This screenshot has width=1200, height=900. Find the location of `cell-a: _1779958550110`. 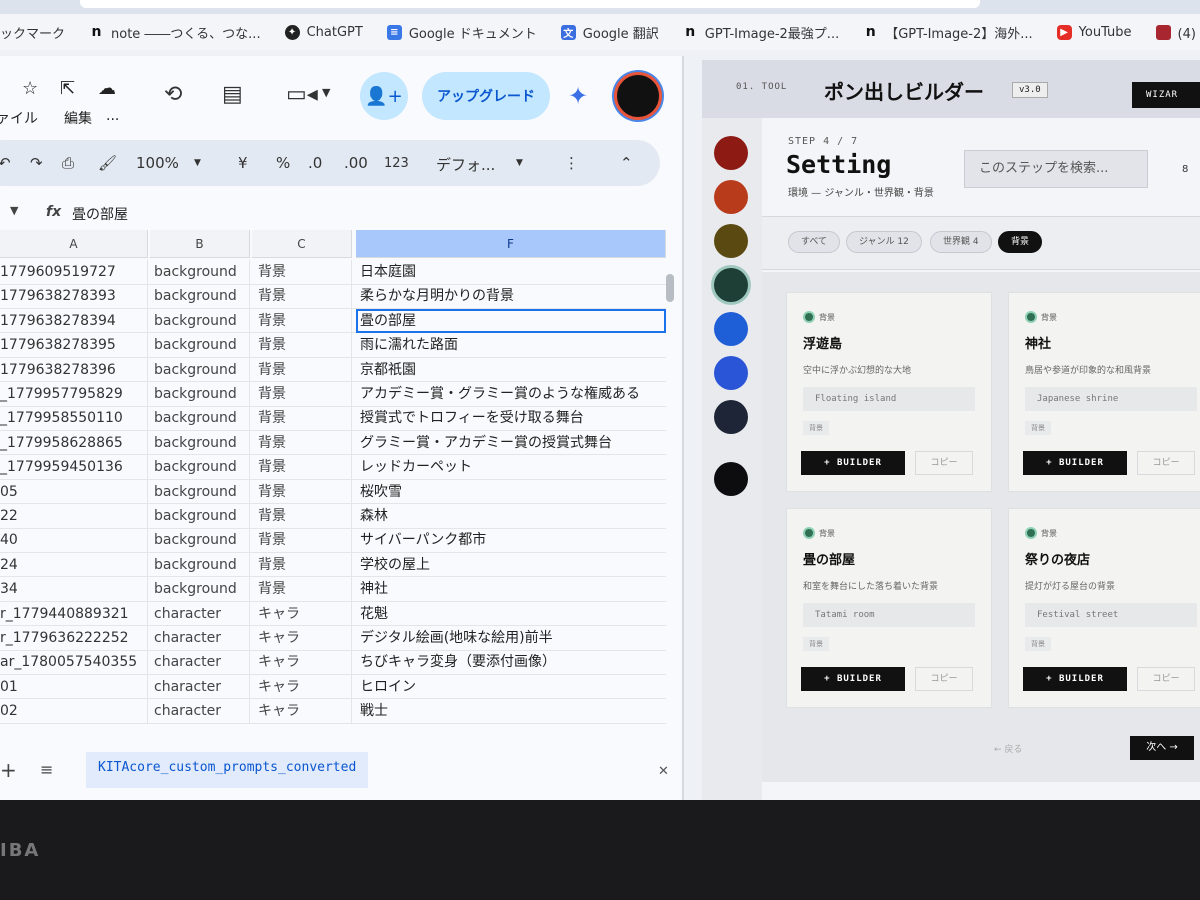

cell-a: _1779958550110 is located at coordinates (74, 418).